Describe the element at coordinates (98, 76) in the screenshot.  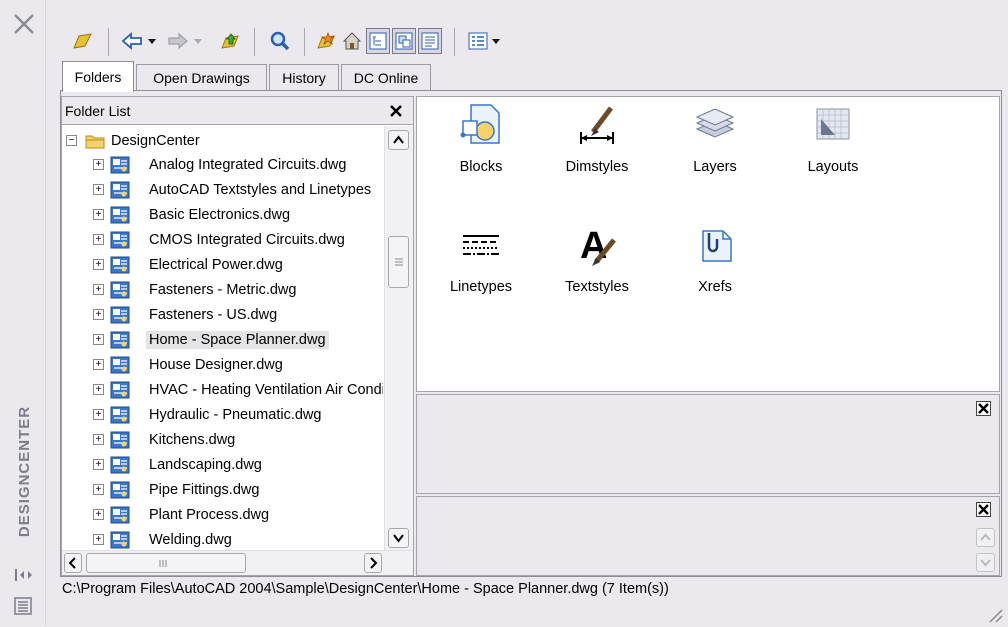
I see `tab-folders: Folders` at that location.